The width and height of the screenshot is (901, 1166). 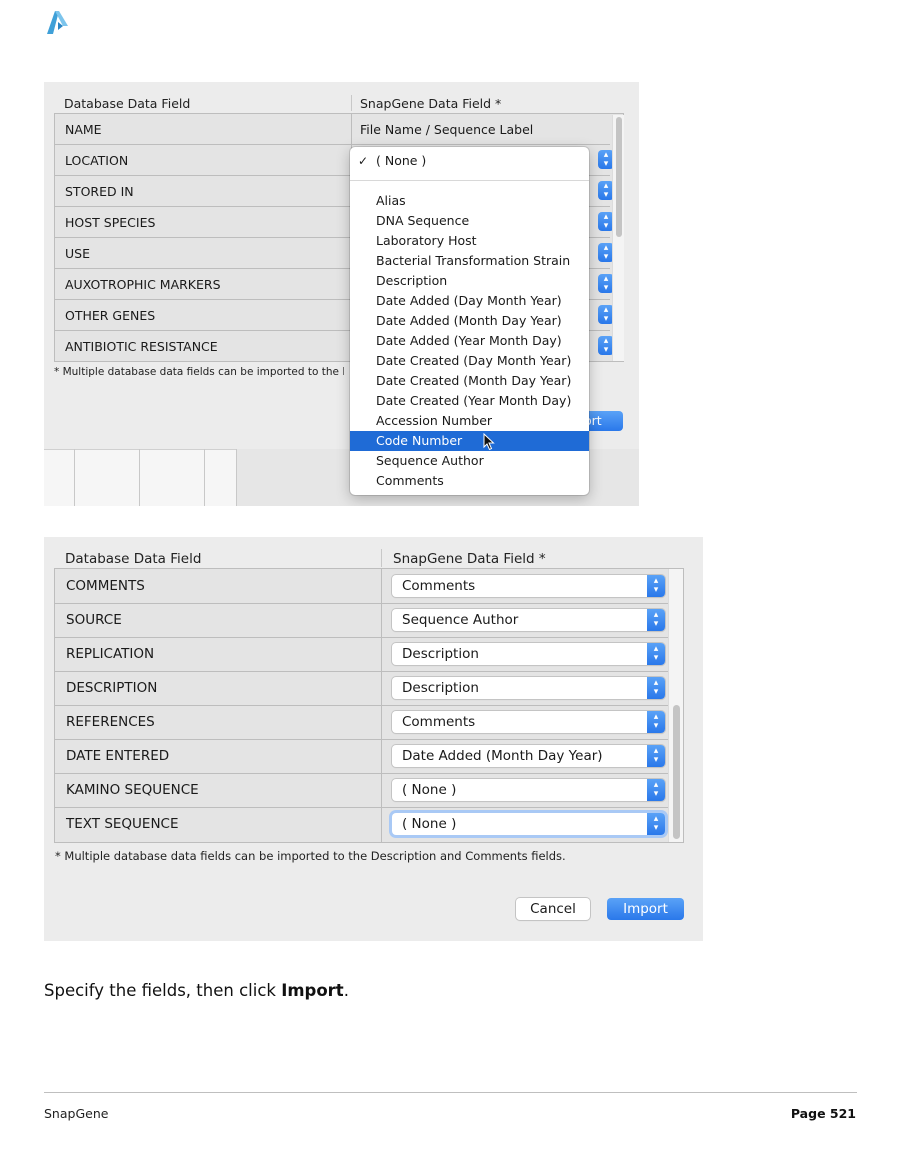 What do you see at coordinates (363, 161) in the screenshot?
I see `checkmark-icon: ✓` at bounding box center [363, 161].